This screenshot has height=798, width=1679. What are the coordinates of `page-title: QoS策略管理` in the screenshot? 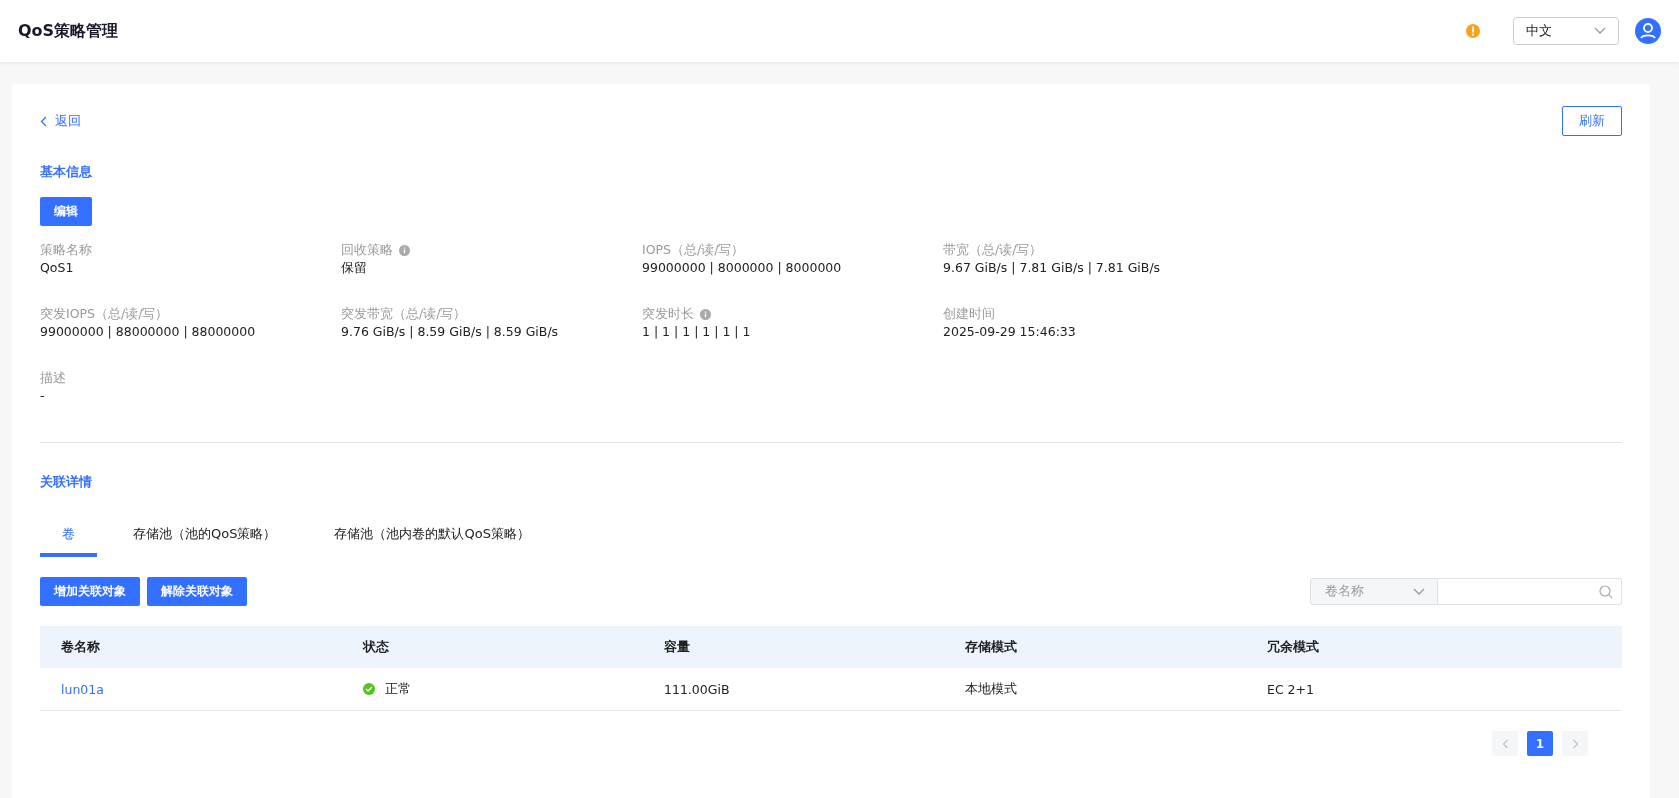 It's located at (69, 31).